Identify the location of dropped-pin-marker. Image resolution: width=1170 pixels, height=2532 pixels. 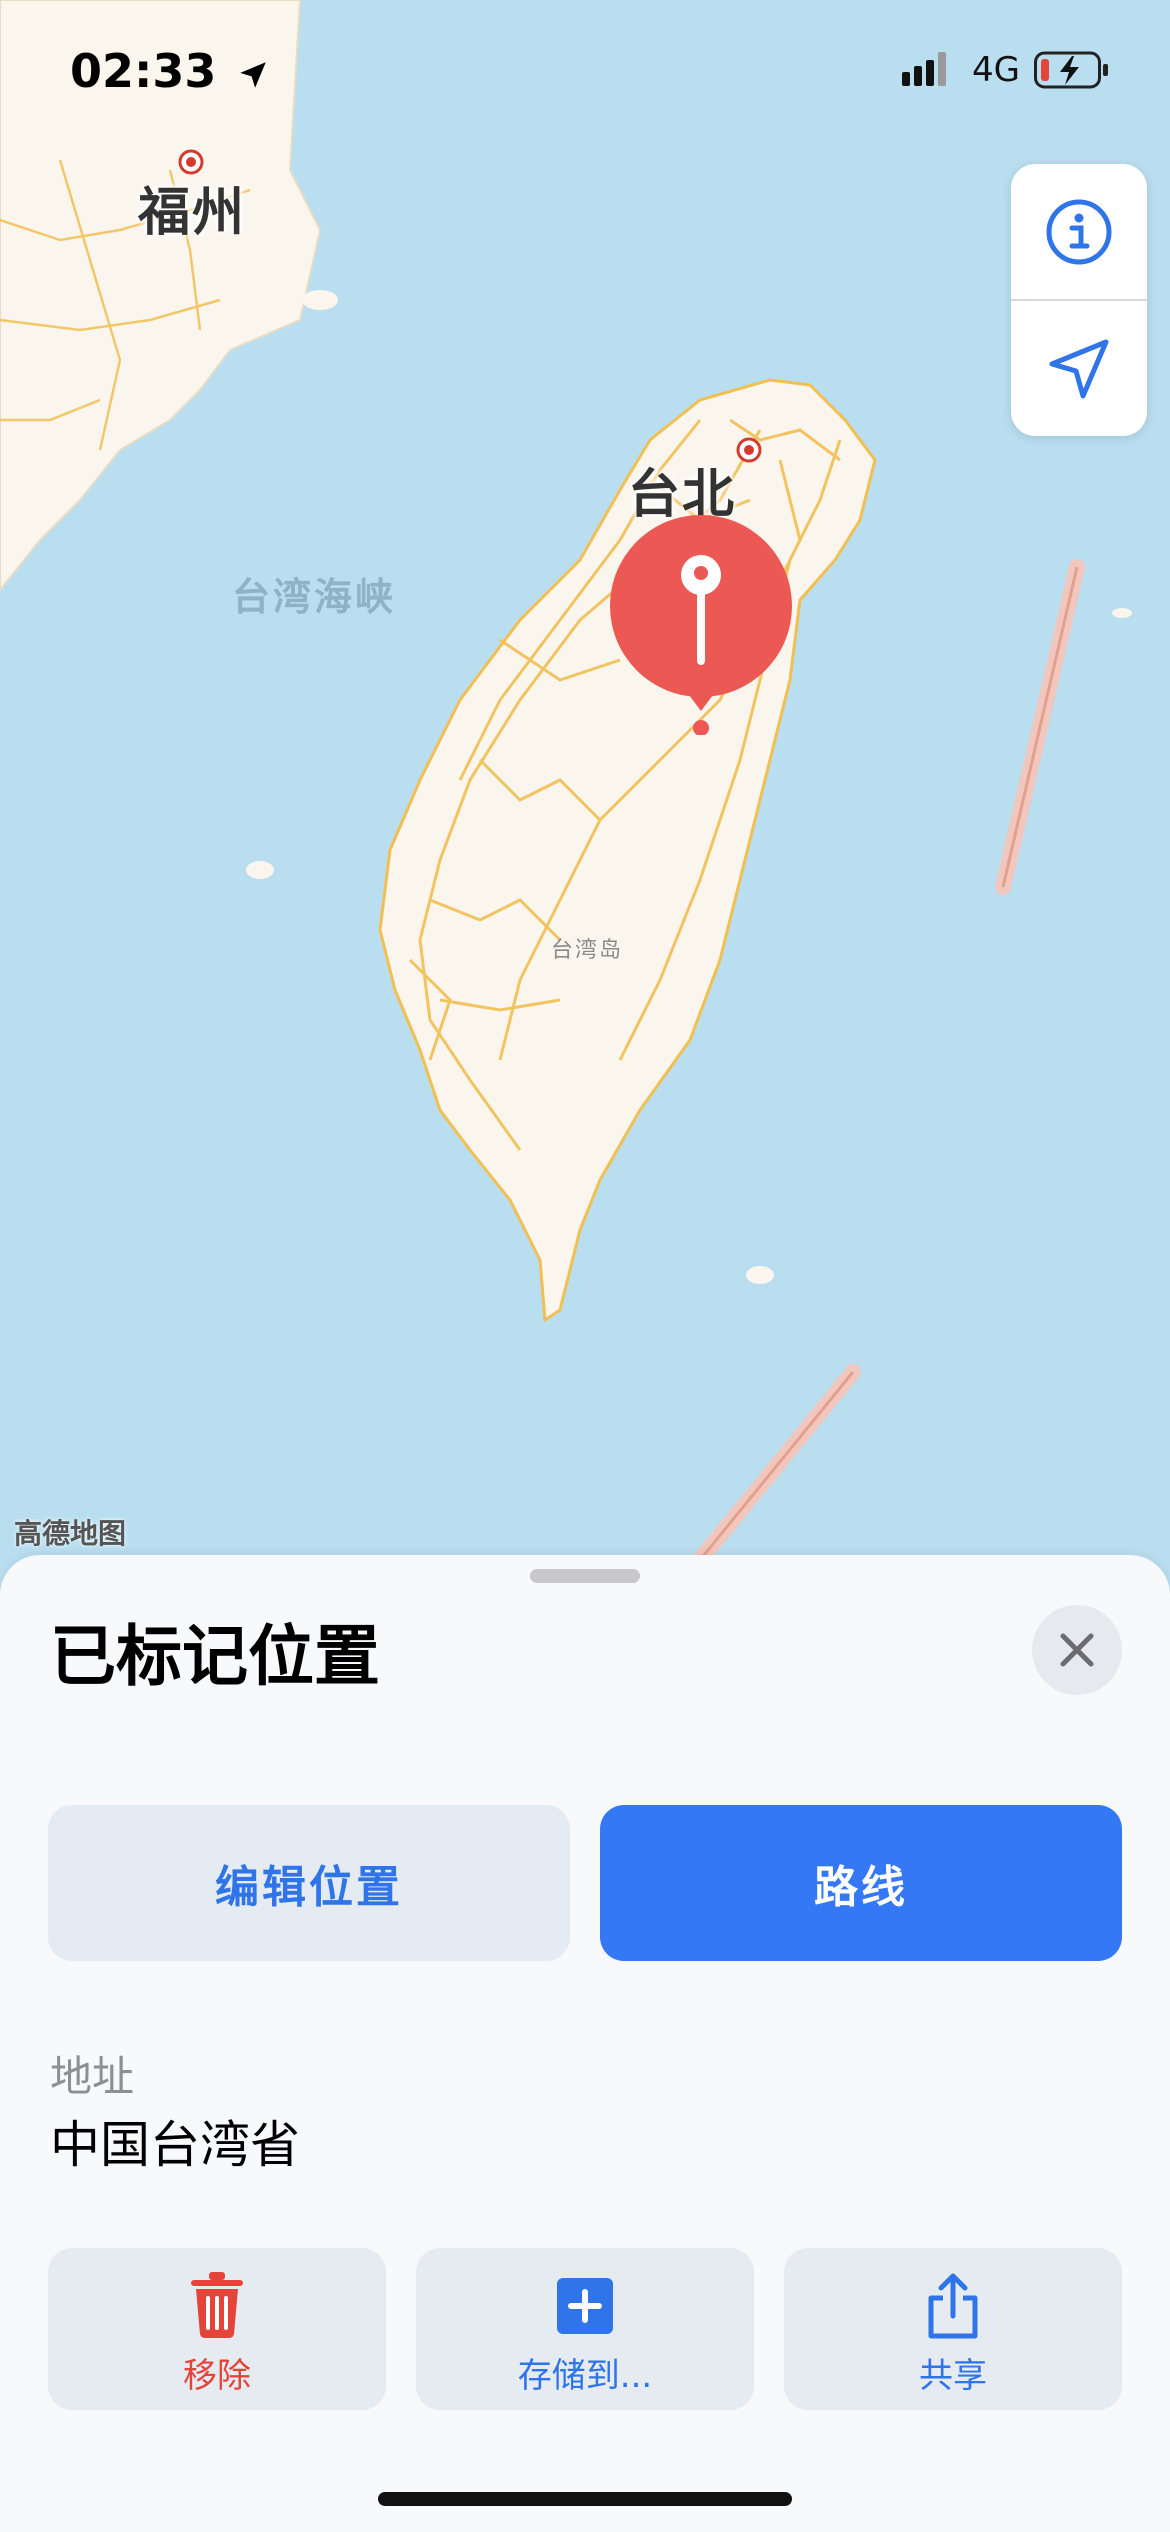
(701, 625).